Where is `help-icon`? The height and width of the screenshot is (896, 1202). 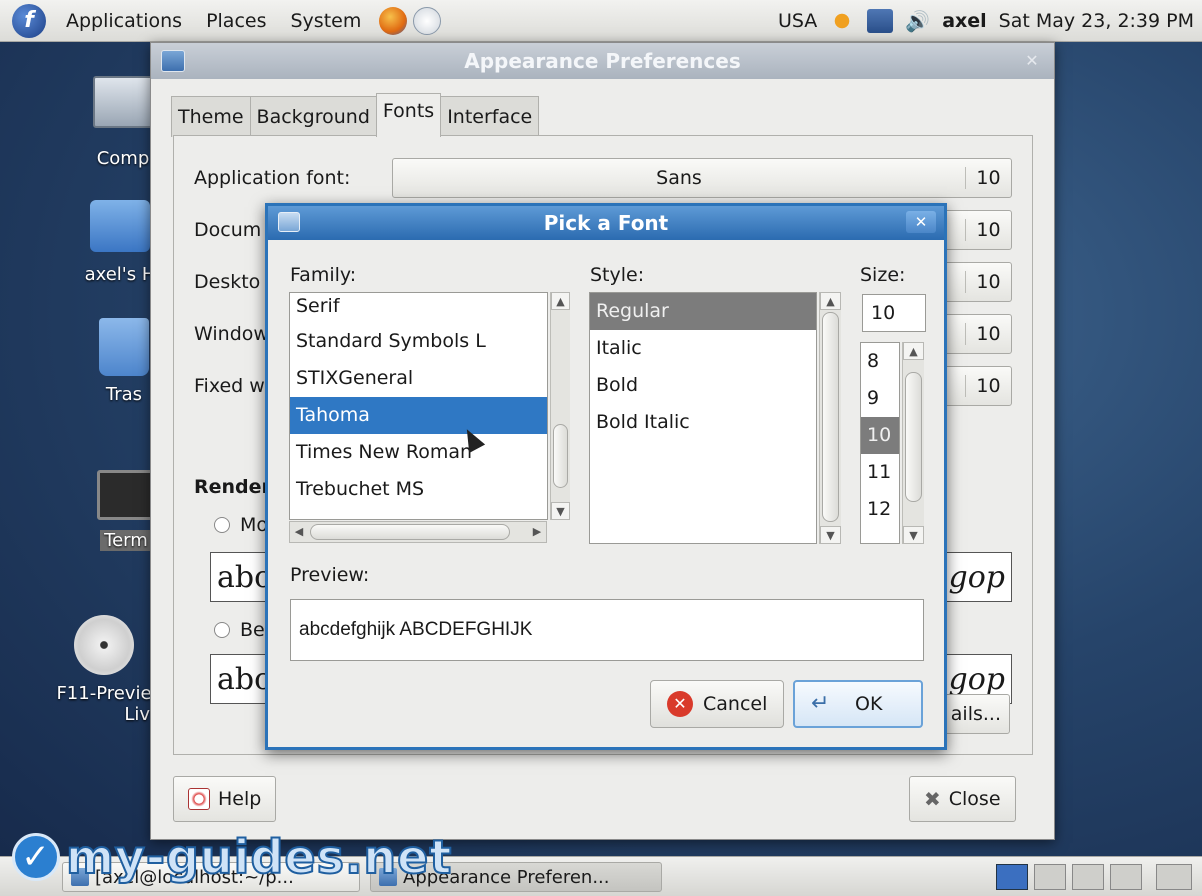 help-icon is located at coordinates (199, 799).